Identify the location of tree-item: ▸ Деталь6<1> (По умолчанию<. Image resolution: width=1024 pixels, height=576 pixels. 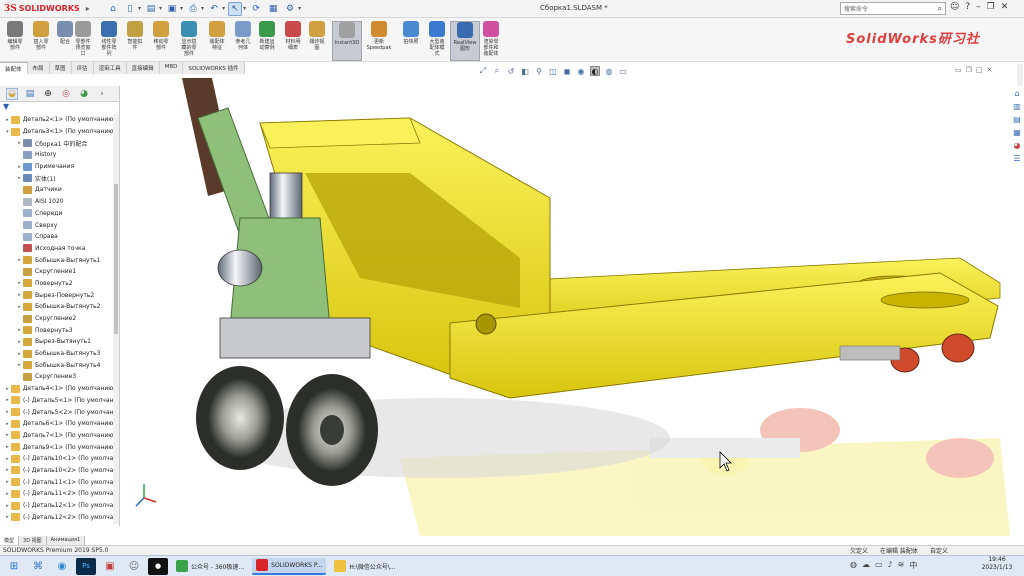
(57, 424).